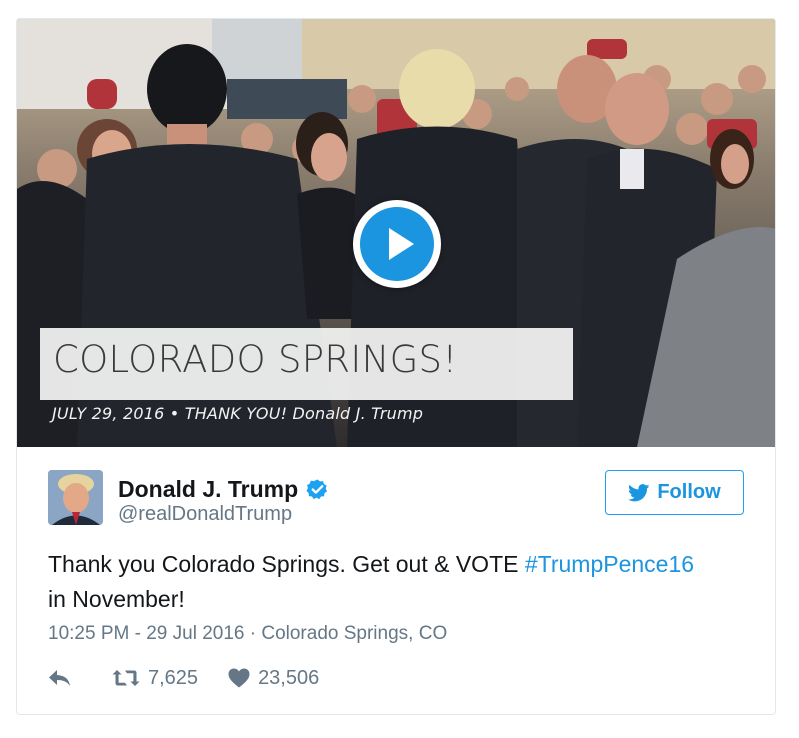 The height and width of the screenshot is (738, 799). Describe the element at coordinates (639, 492) in the screenshot. I see `twitter-bird-icon` at that location.